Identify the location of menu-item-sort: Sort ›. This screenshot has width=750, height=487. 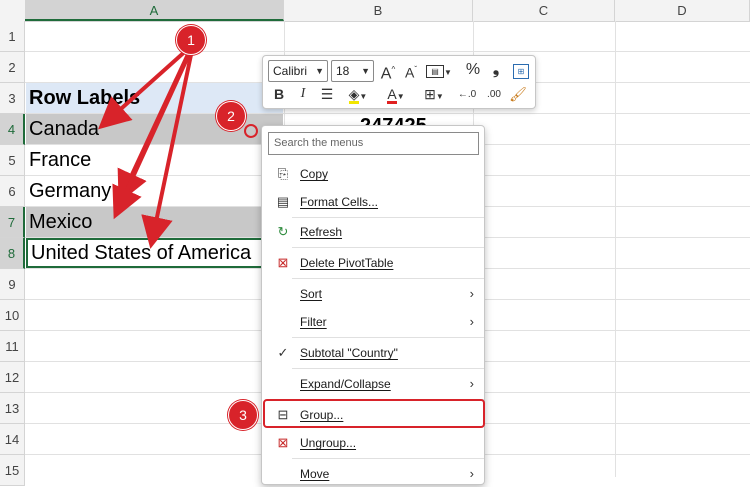
(373, 294).